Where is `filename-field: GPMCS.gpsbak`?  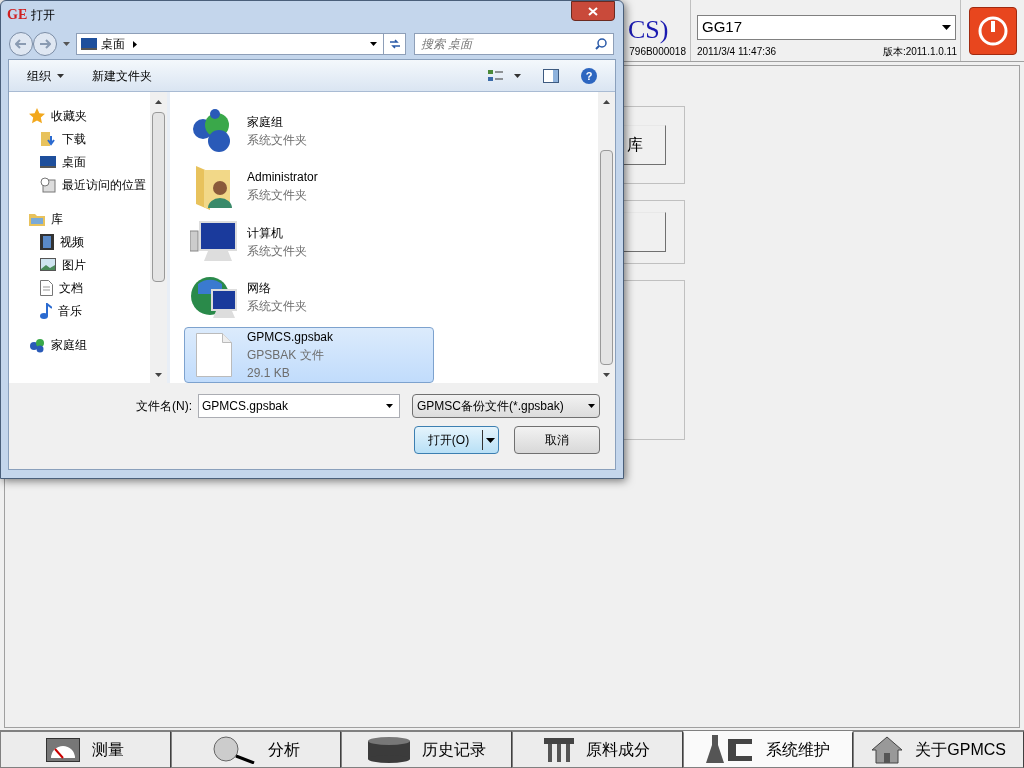
filename-field: GPMCS.gpsbak is located at coordinates (299, 406).